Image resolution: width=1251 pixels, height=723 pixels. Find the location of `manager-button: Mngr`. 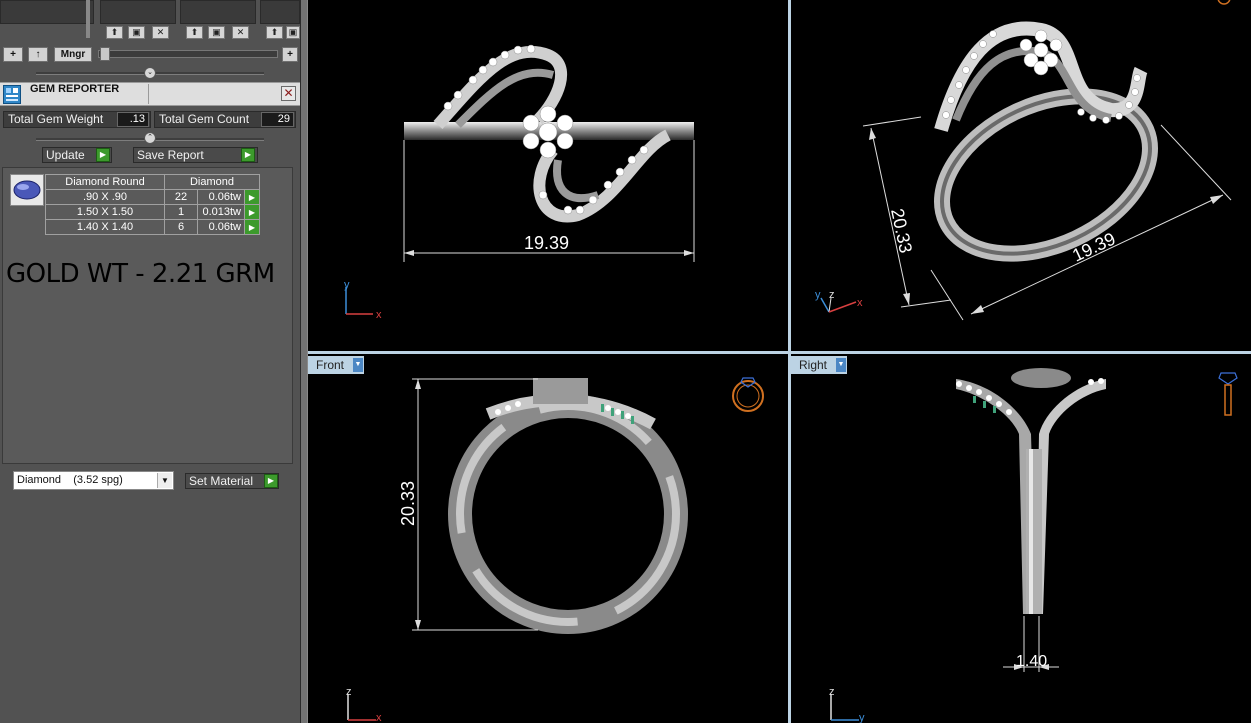

manager-button: Mngr is located at coordinates (73, 54).